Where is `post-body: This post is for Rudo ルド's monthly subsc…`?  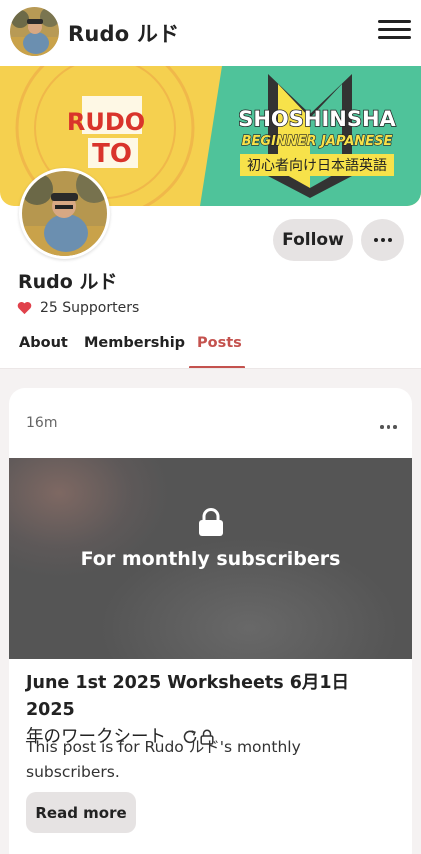
post-body: This post is for Rudo ルド's monthly subsc… is located at coordinates (163, 759).